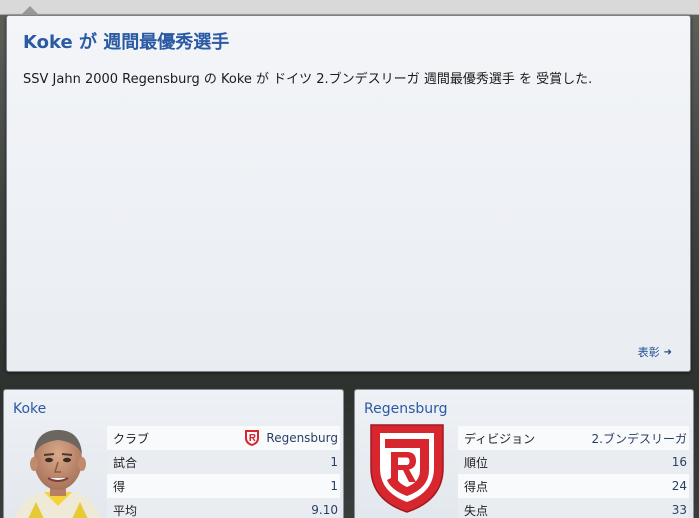  Describe the element at coordinates (30, 10) in the screenshot. I see `collapse-notch-icon` at that location.